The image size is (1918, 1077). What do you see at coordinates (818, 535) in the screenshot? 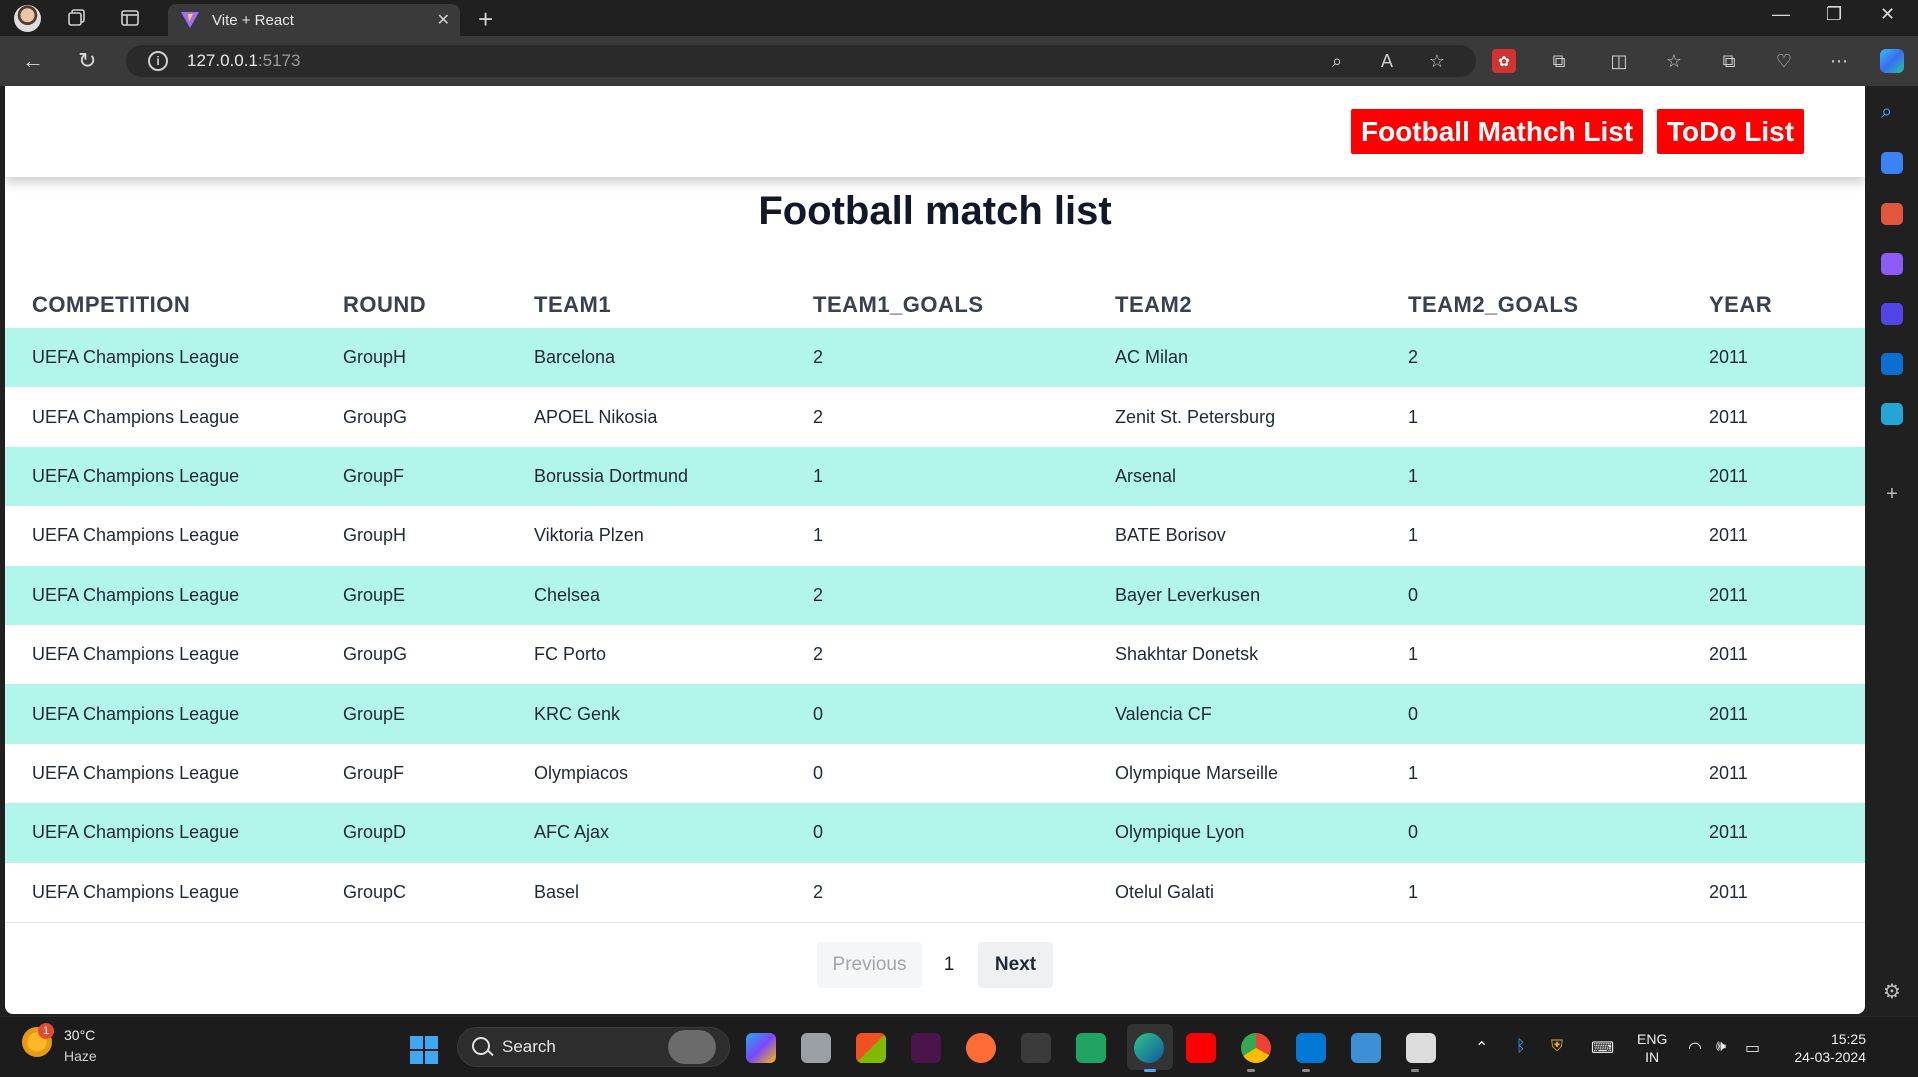
I see `cell-team1-goals: 1` at bounding box center [818, 535].